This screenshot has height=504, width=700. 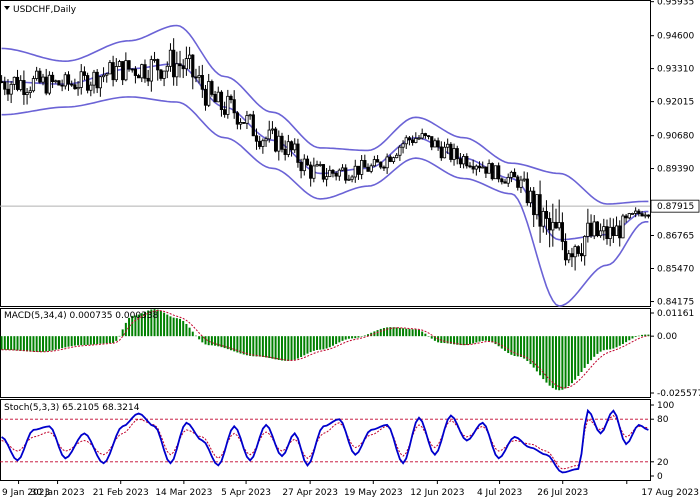 What do you see at coordinates (373, 493) in the screenshot?
I see `x-tick-label: 19 May 2023` at bounding box center [373, 493].